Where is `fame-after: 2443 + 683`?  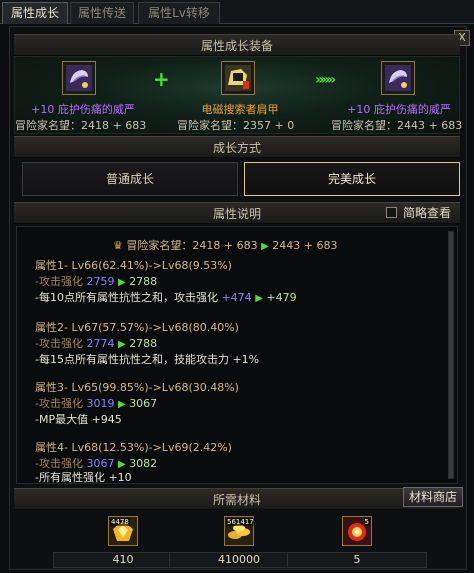 fame-after: 2443 + 683 is located at coordinates (305, 245).